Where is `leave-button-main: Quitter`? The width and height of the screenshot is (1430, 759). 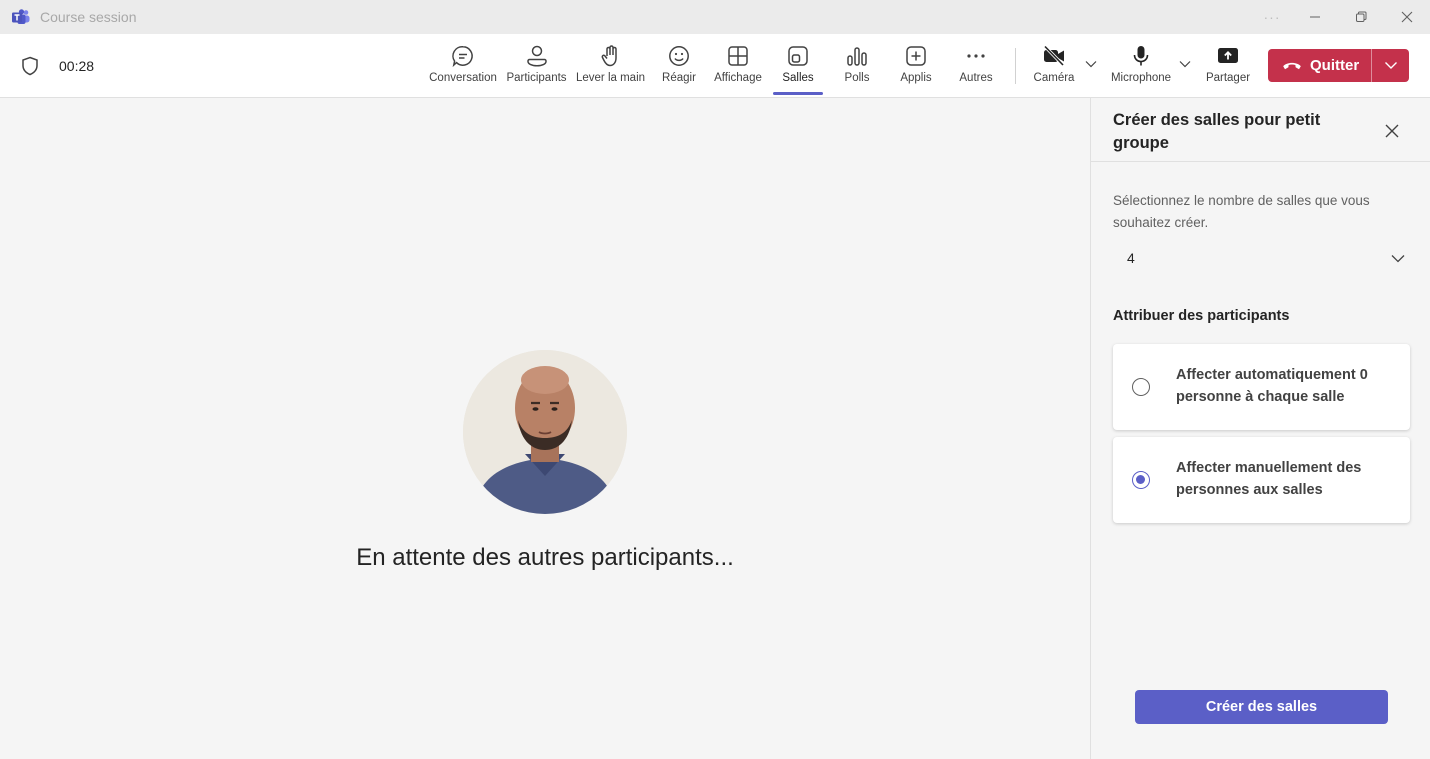
leave-button-main: Quitter is located at coordinates (1320, 65).